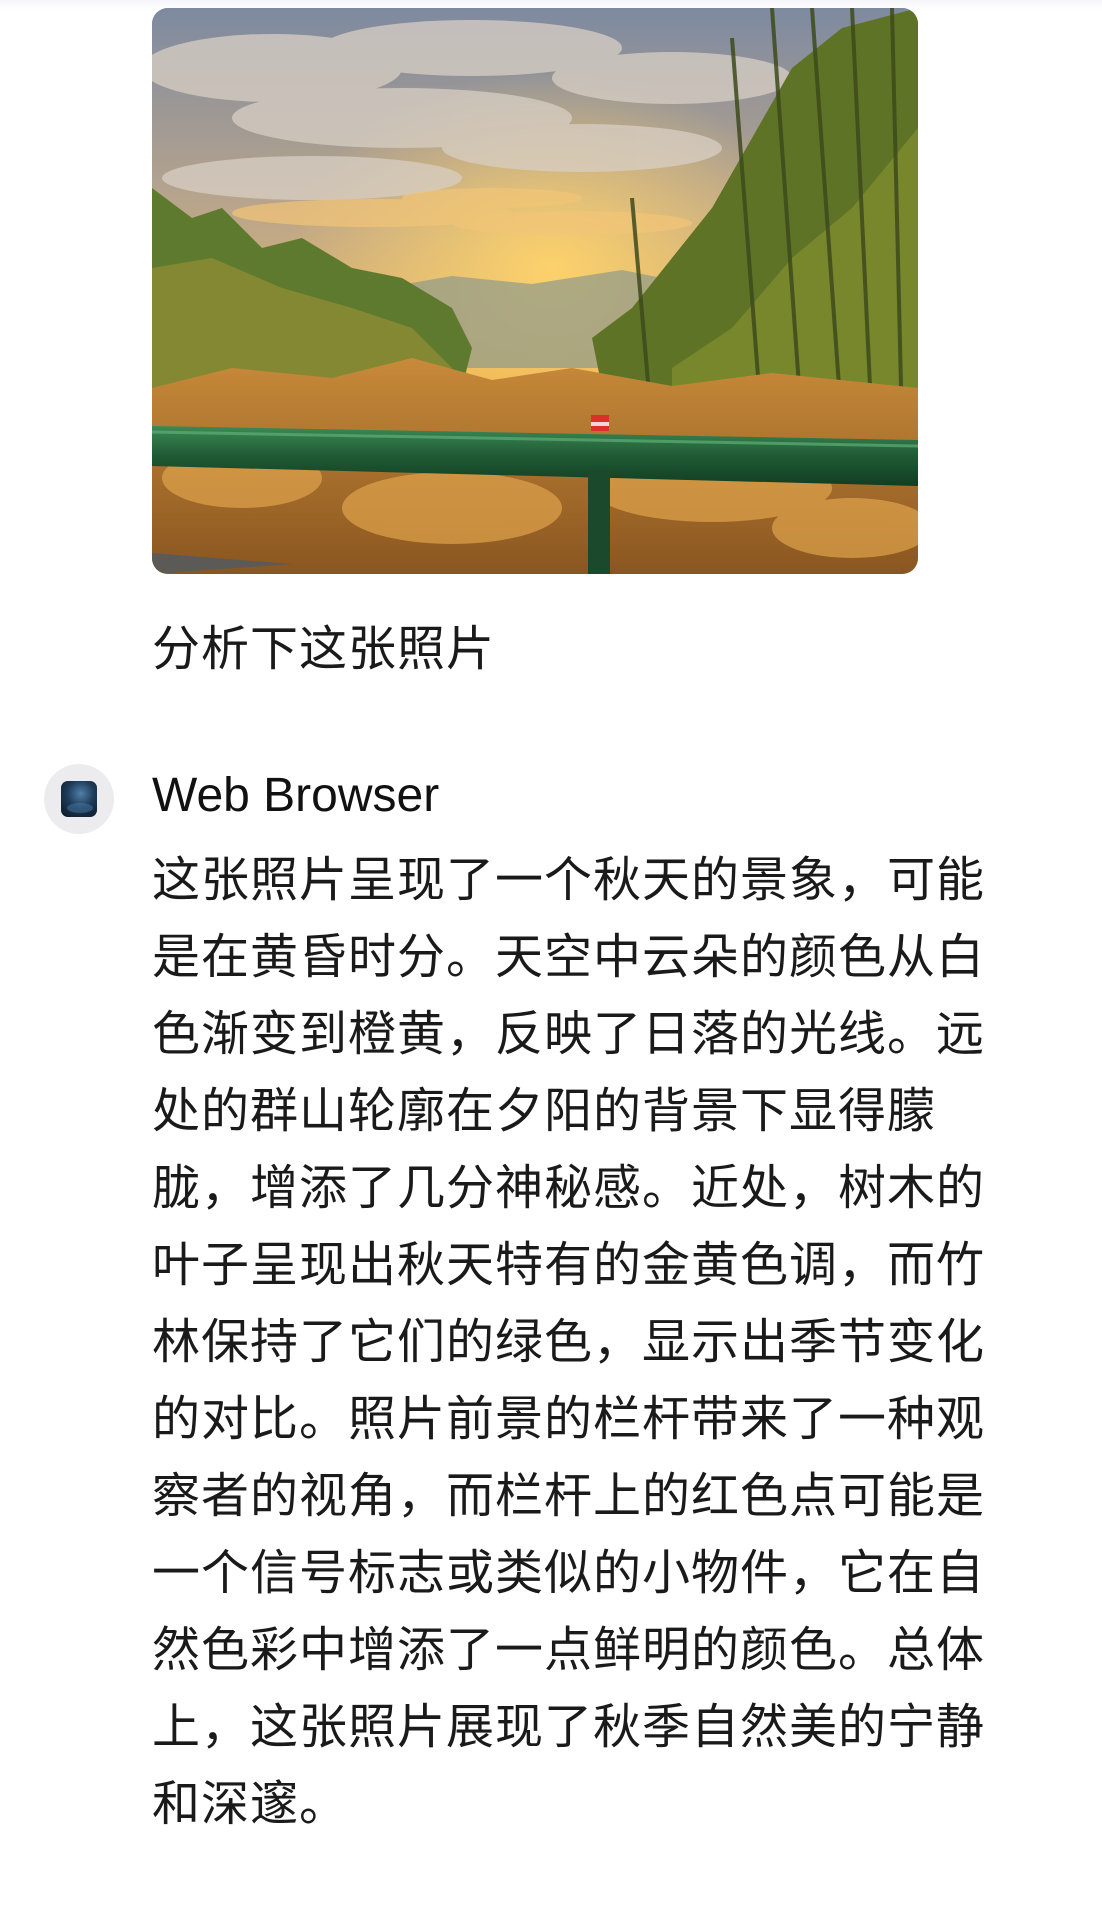 This screenshot has height=1915, width=1102. I want to click on assistant-message-line: 察者的视角，而栏杆上的红色点可能是, so click(569, 1496).